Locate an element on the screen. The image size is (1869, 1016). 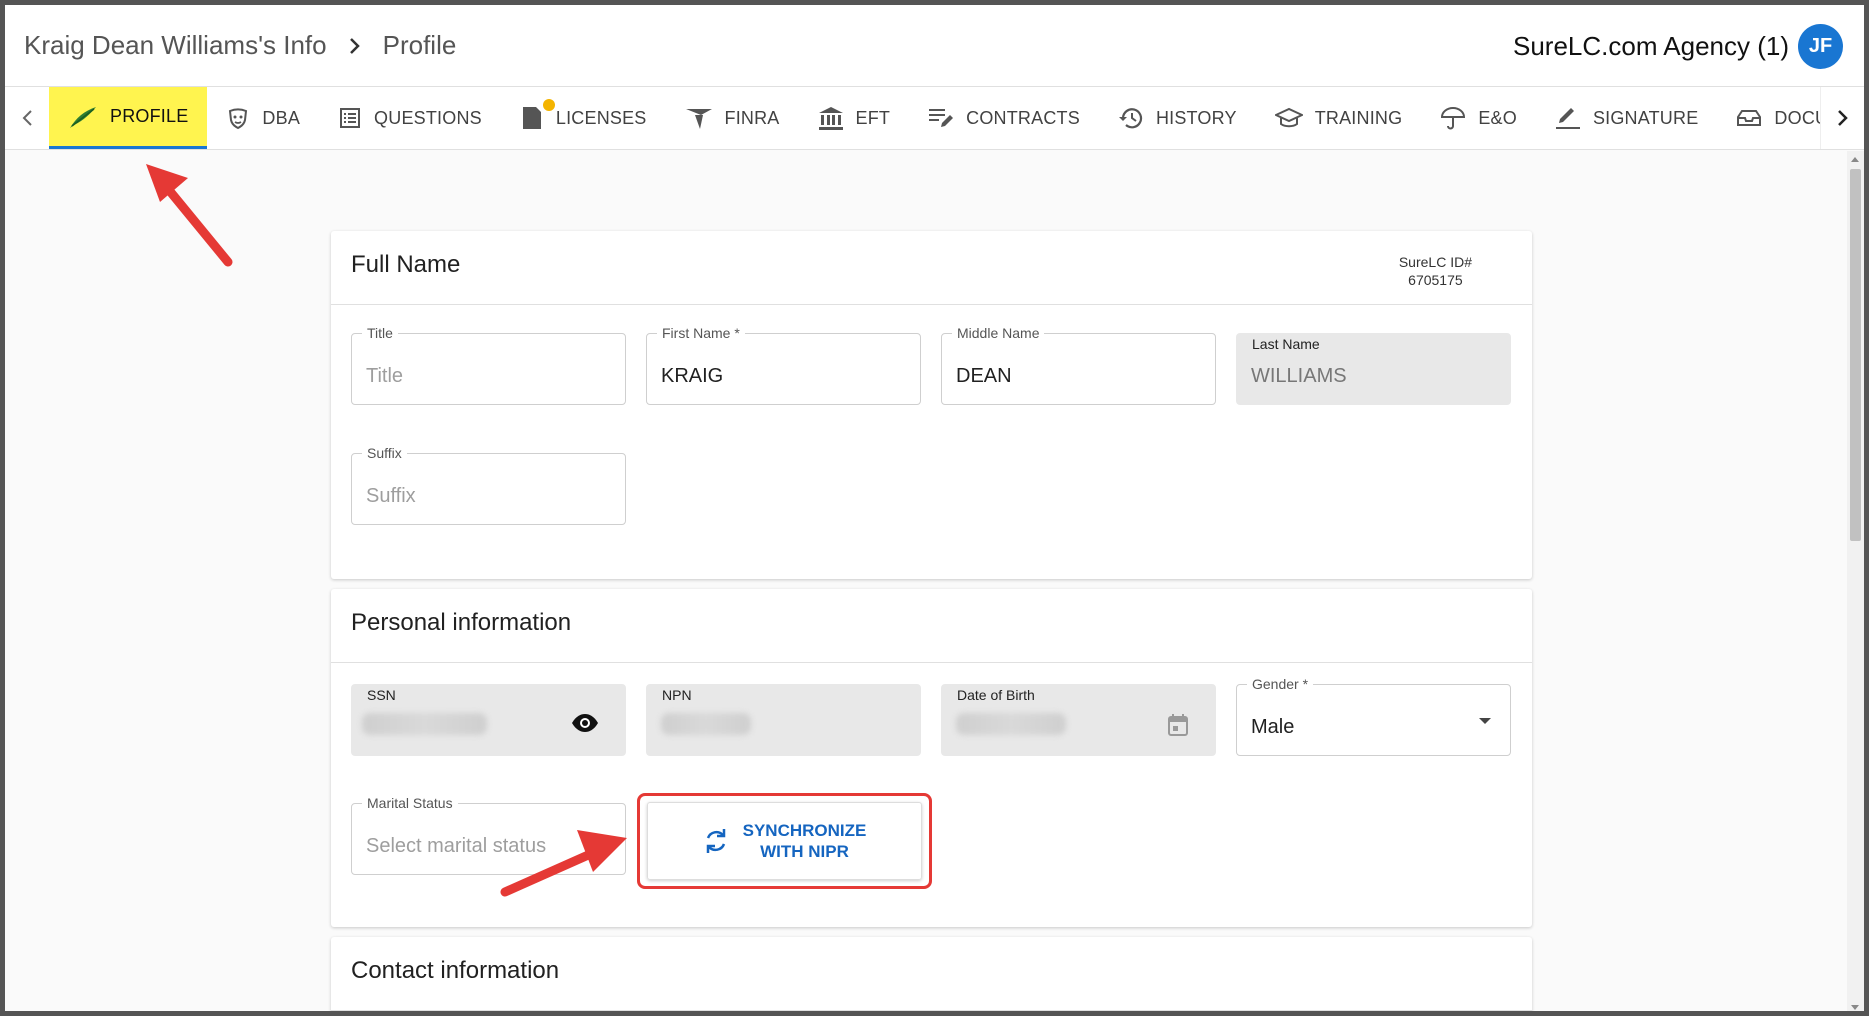
tab-label: EFT is located at coordinates (873, 117).